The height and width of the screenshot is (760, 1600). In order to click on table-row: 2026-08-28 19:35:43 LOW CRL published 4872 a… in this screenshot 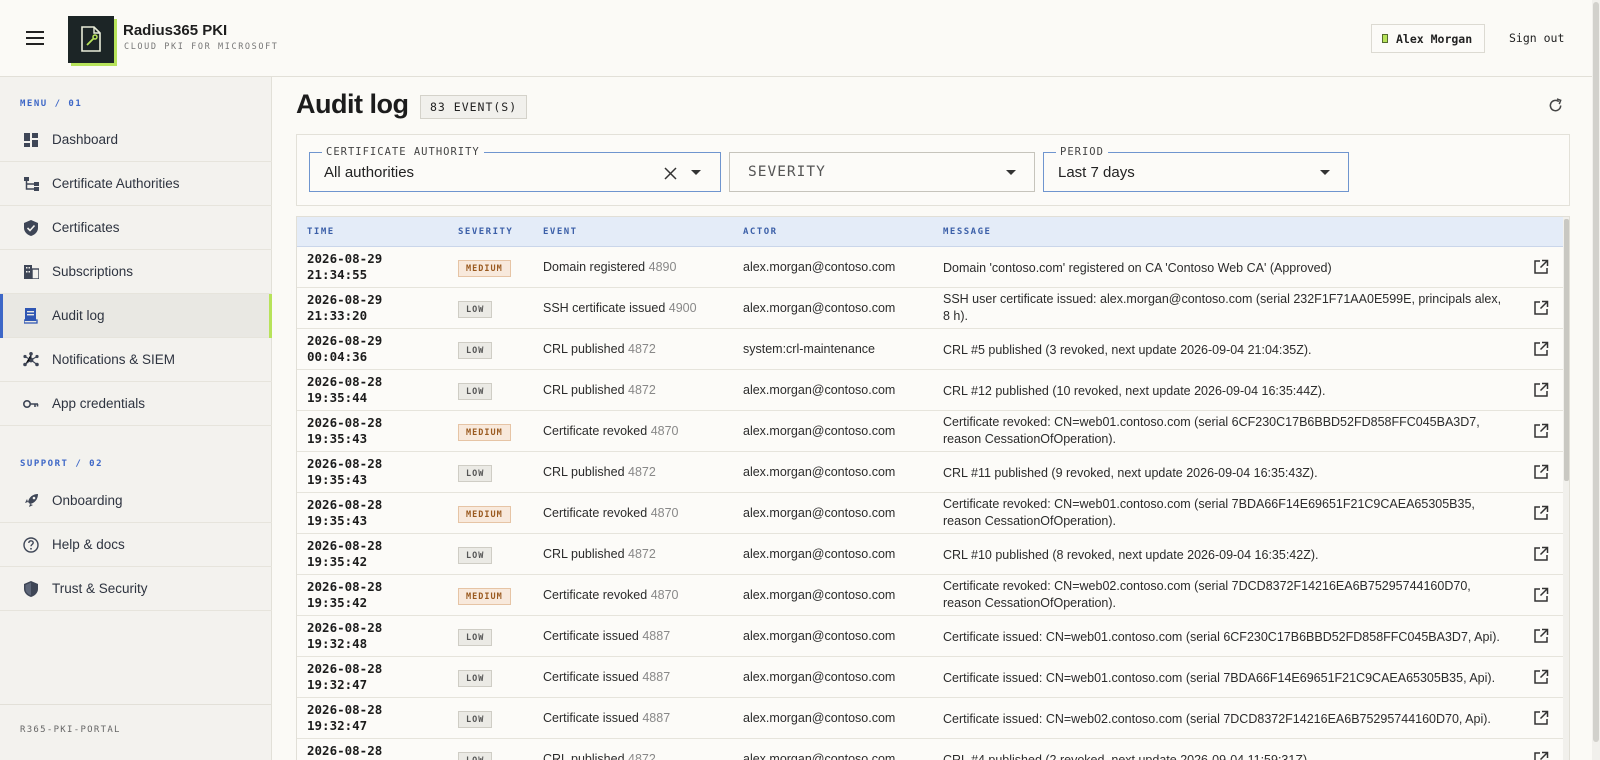, I will do `click(930, 472)`.